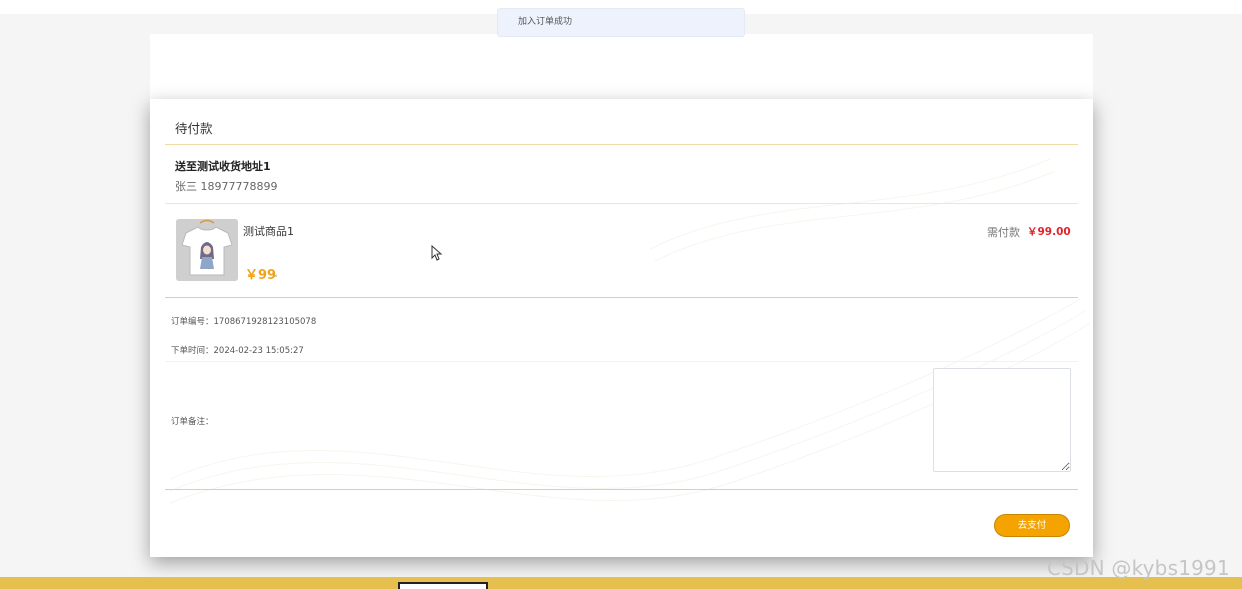 The height and width of the screenshot is (589, 1242). Describe the element at coordinates (621, 22) in the screenshot. I see `success-toast: 加入订单成功` at that location.